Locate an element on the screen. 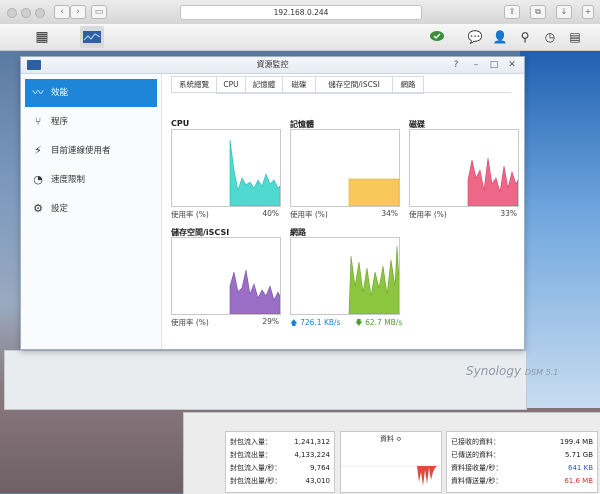  search-icon: ⚲ is located at coordinates (525, 37).